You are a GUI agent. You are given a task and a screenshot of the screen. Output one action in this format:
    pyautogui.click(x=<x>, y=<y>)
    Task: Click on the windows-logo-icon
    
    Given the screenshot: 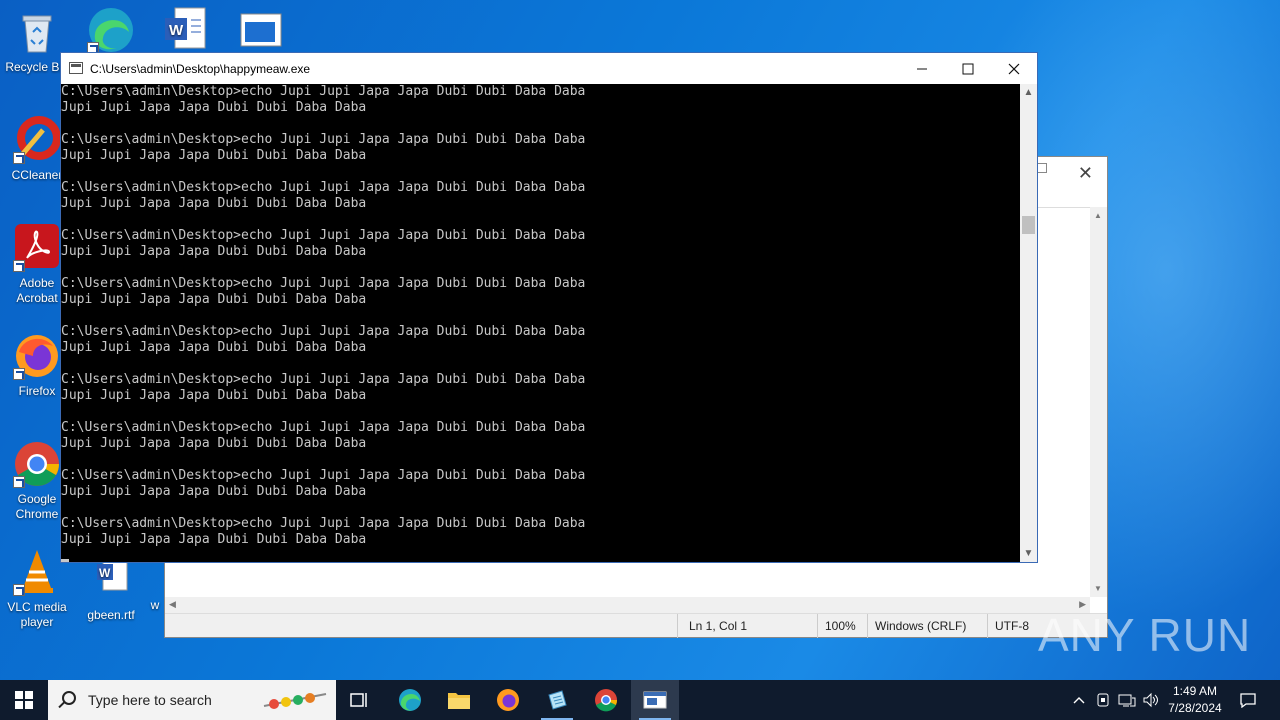 What is the action you would take?
    pyautogui.click(x=24, y=700)
    